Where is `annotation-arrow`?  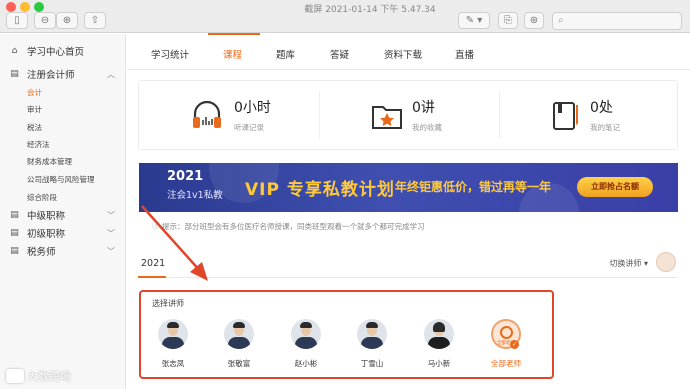
annotation-arrow is located at coordinates (174, 243).